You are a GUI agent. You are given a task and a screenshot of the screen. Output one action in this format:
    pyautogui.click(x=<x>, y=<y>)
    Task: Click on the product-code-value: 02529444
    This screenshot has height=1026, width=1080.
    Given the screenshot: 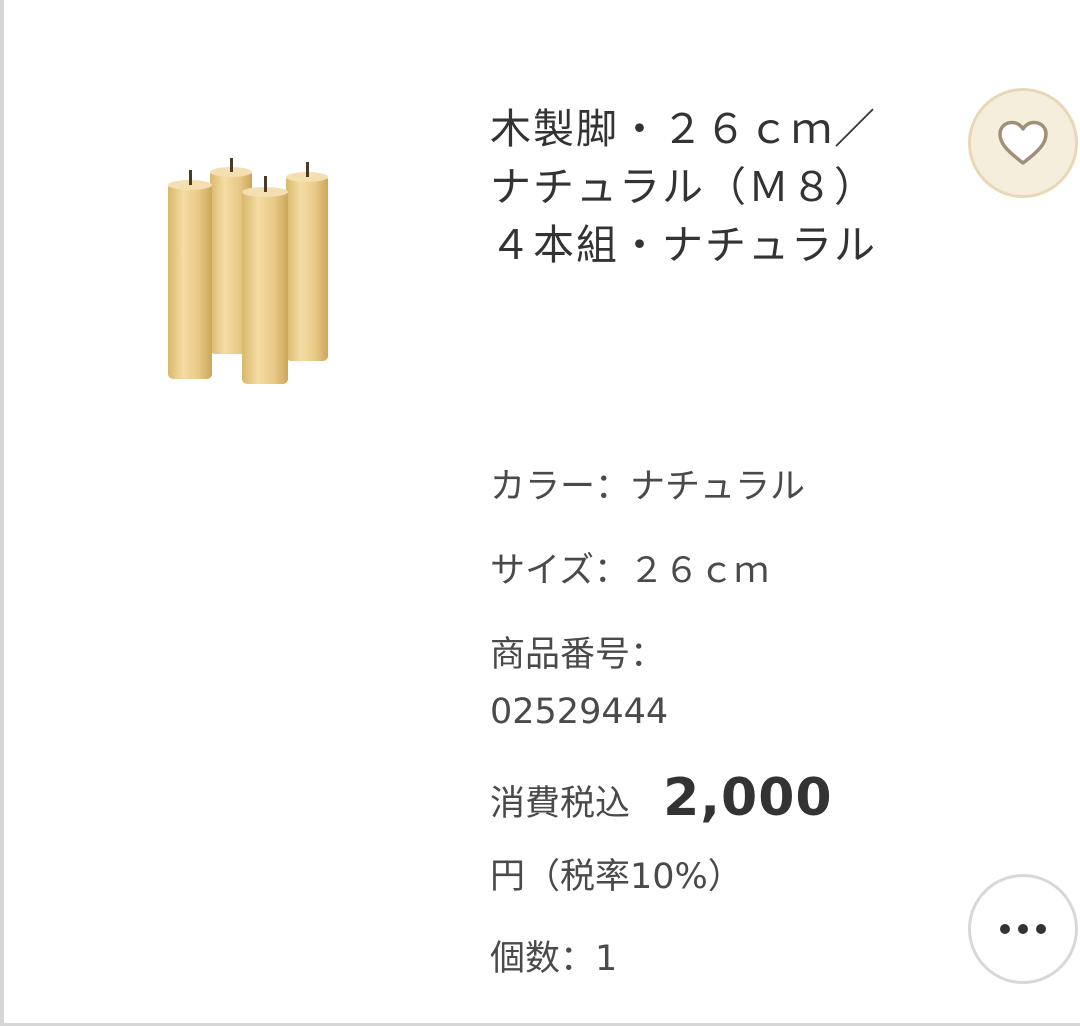 What is the action you would take?
    pyautogui.click(x=579, y=712)
    